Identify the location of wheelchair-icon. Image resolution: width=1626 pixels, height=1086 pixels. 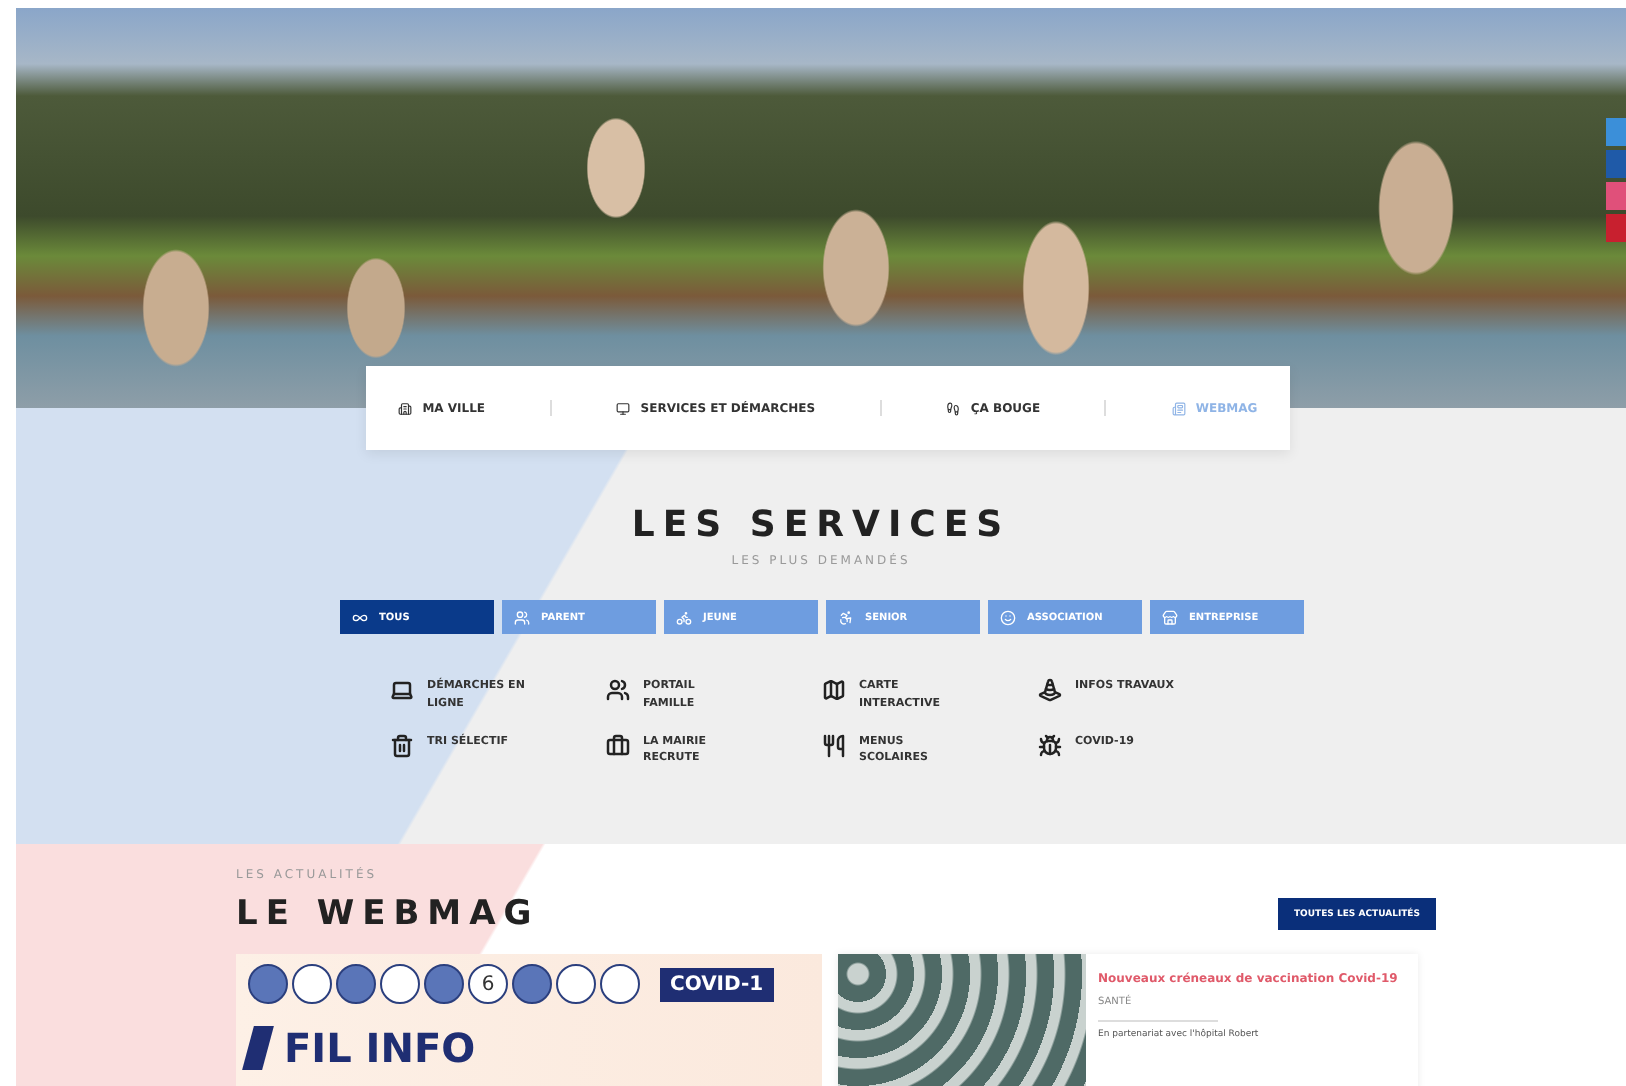
(845, 617).